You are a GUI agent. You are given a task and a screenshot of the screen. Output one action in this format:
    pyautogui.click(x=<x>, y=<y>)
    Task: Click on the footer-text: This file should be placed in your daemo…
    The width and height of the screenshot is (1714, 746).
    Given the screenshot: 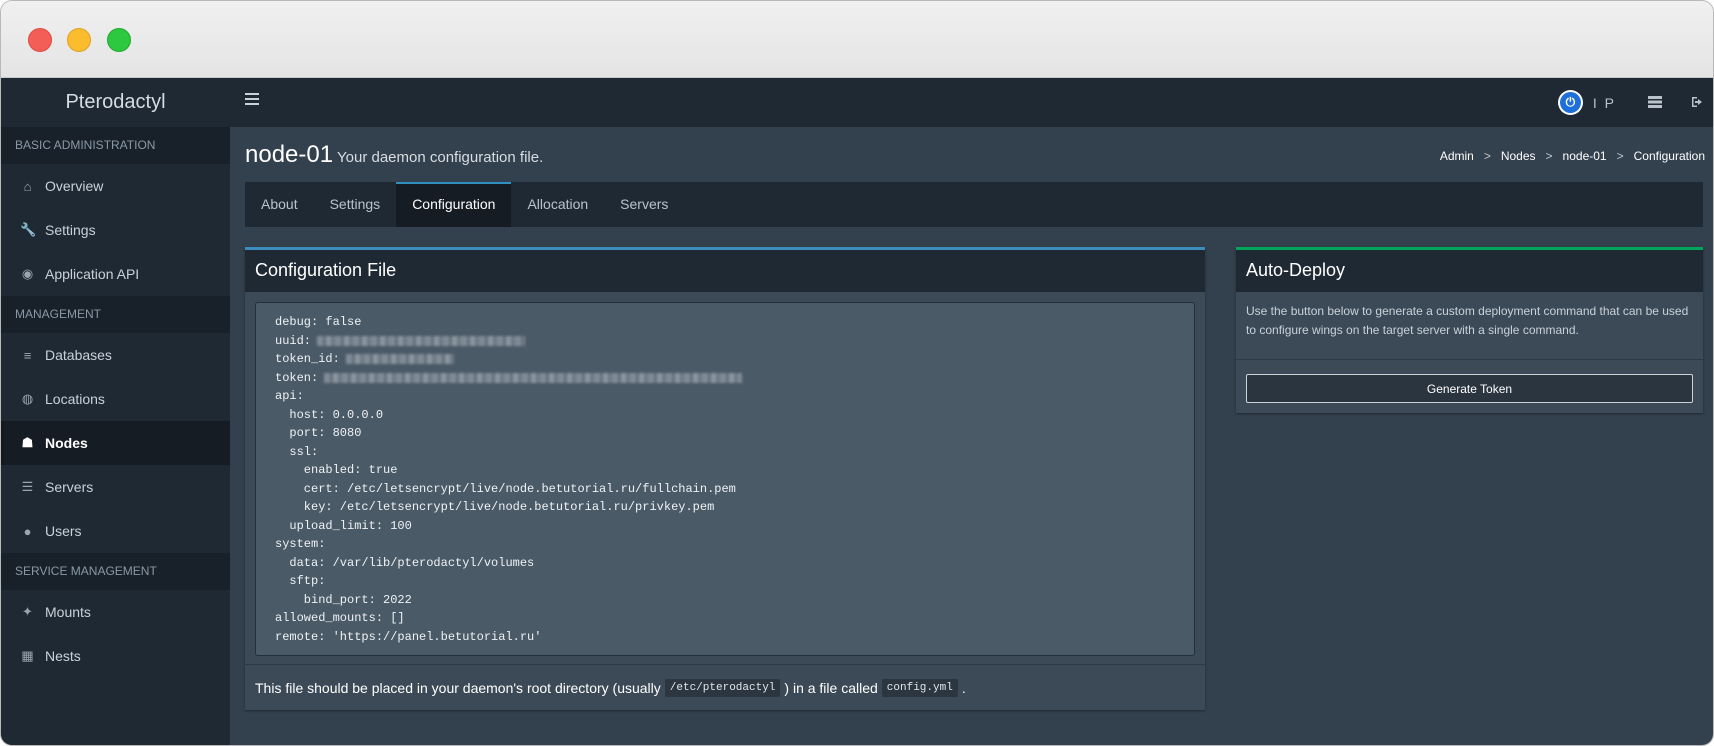 What is the action you would take?
    pyautogui.click(x=458, y=687)
    